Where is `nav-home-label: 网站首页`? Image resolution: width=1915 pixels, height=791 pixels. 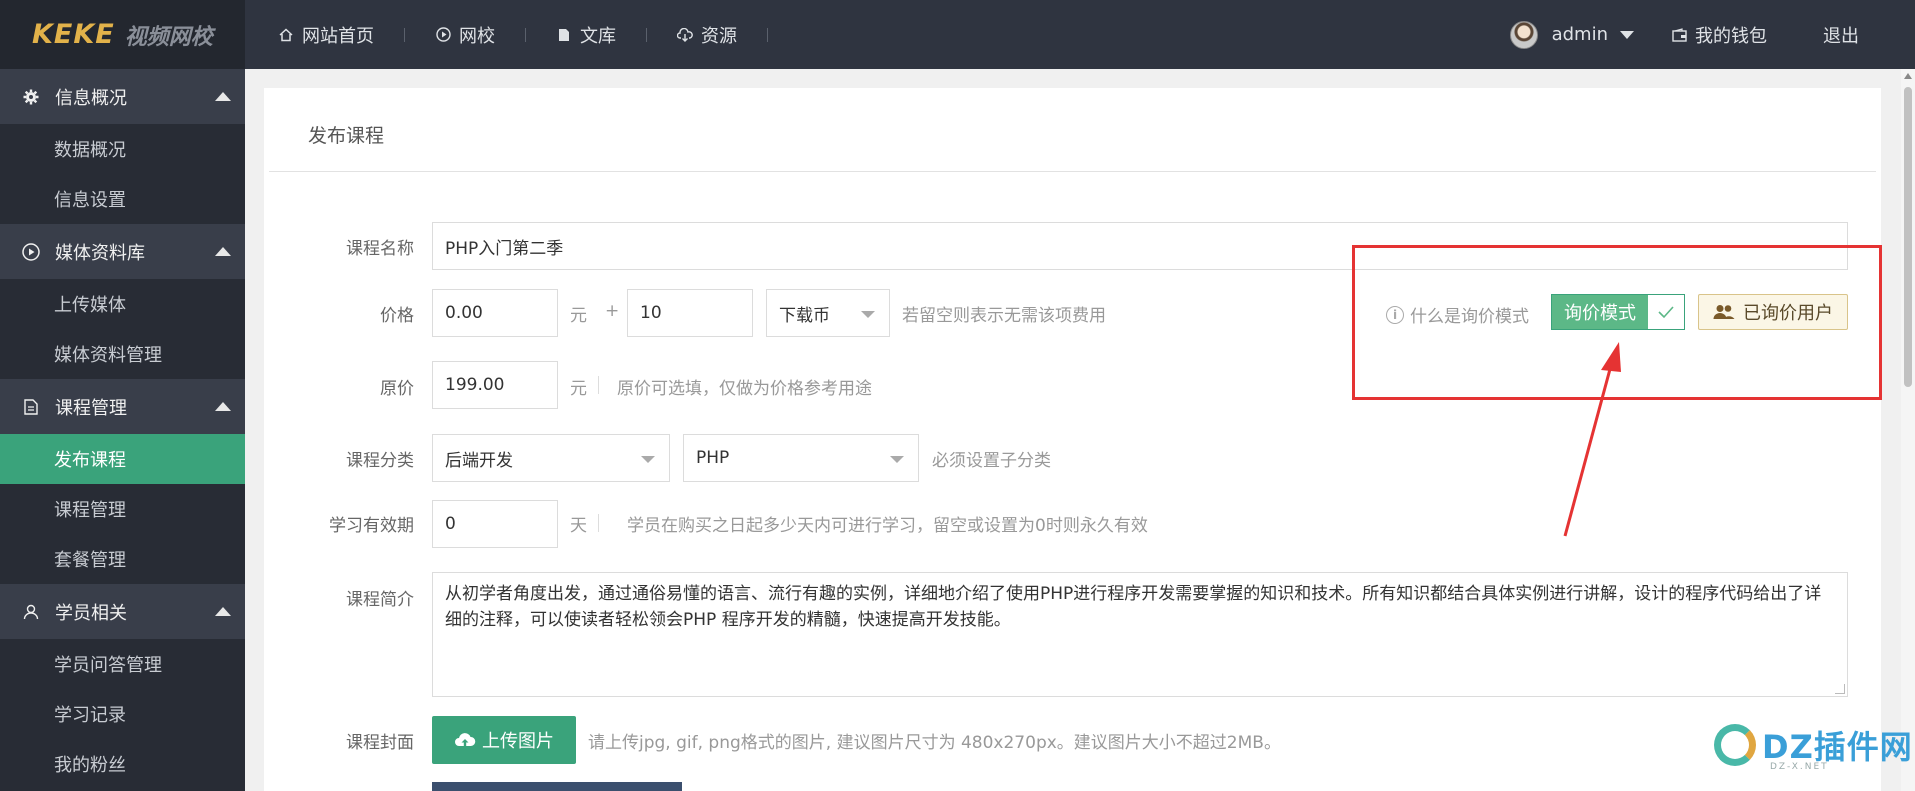
nav-home-label: 网站首页 is located at coordinates (338, 36).